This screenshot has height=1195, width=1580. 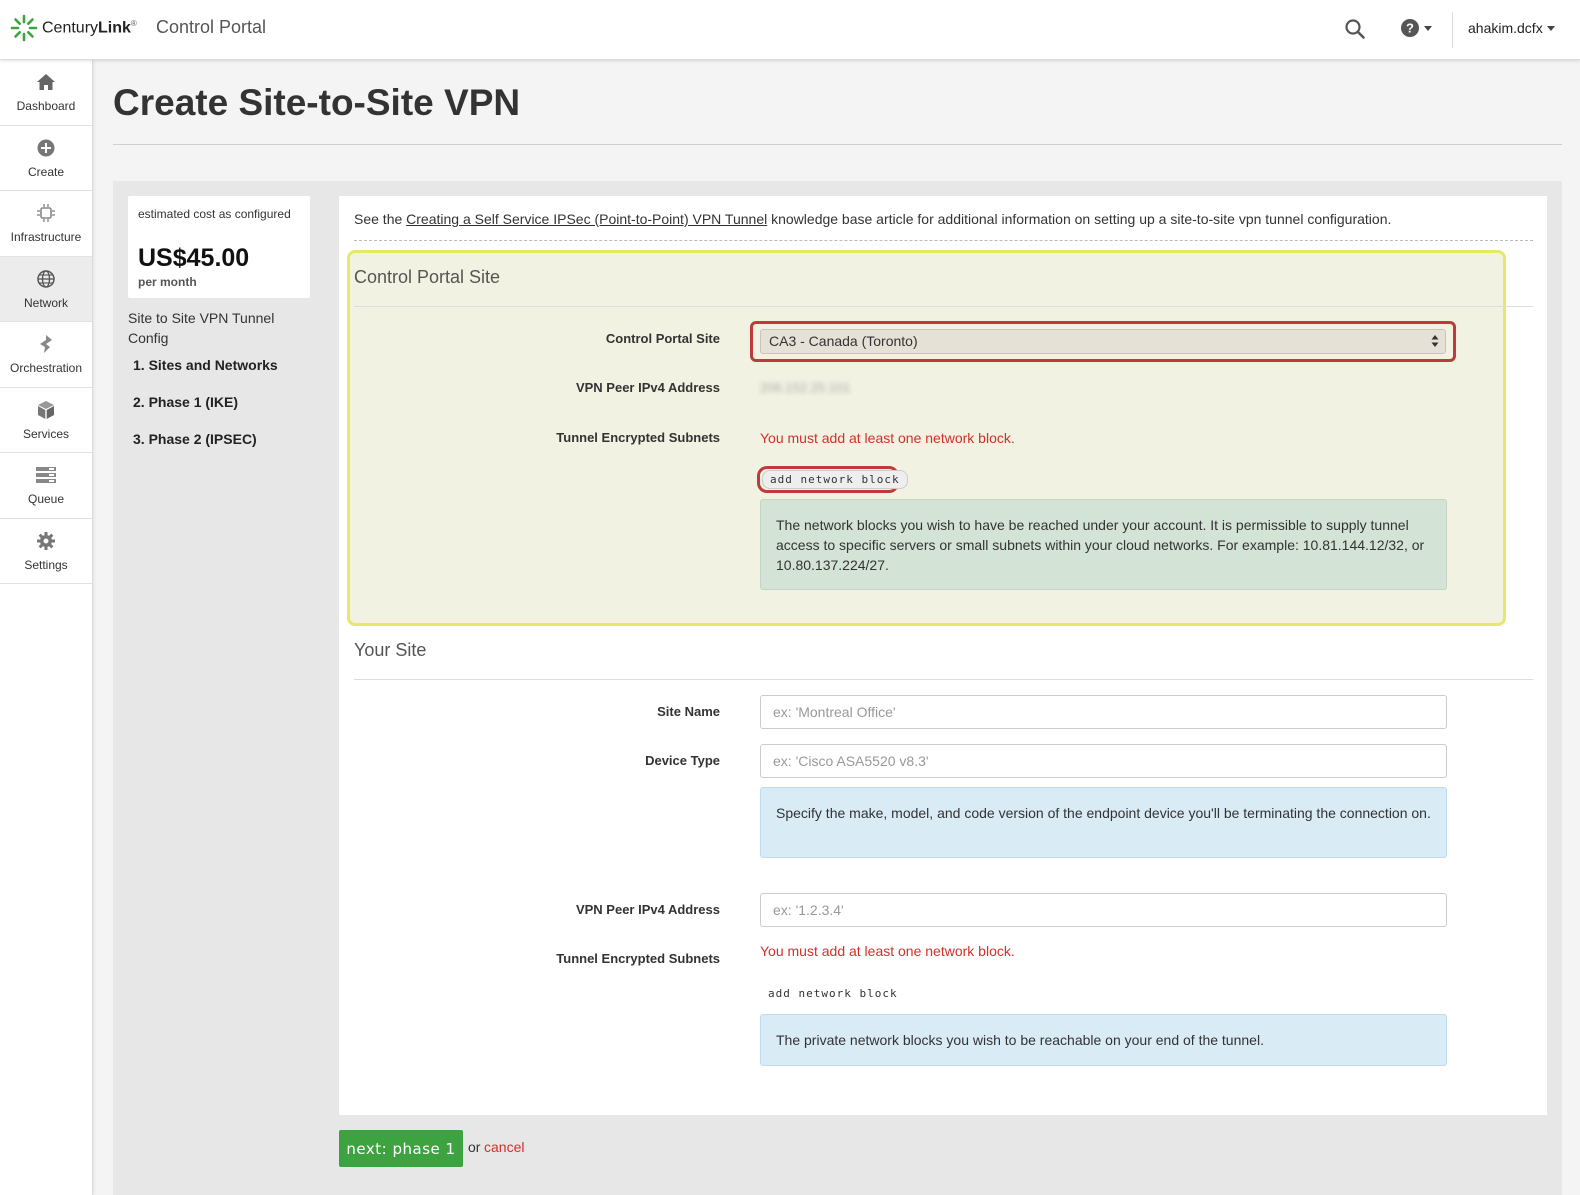 I want to click on sidebar-item-network: Network, so click(x=46, y=289).